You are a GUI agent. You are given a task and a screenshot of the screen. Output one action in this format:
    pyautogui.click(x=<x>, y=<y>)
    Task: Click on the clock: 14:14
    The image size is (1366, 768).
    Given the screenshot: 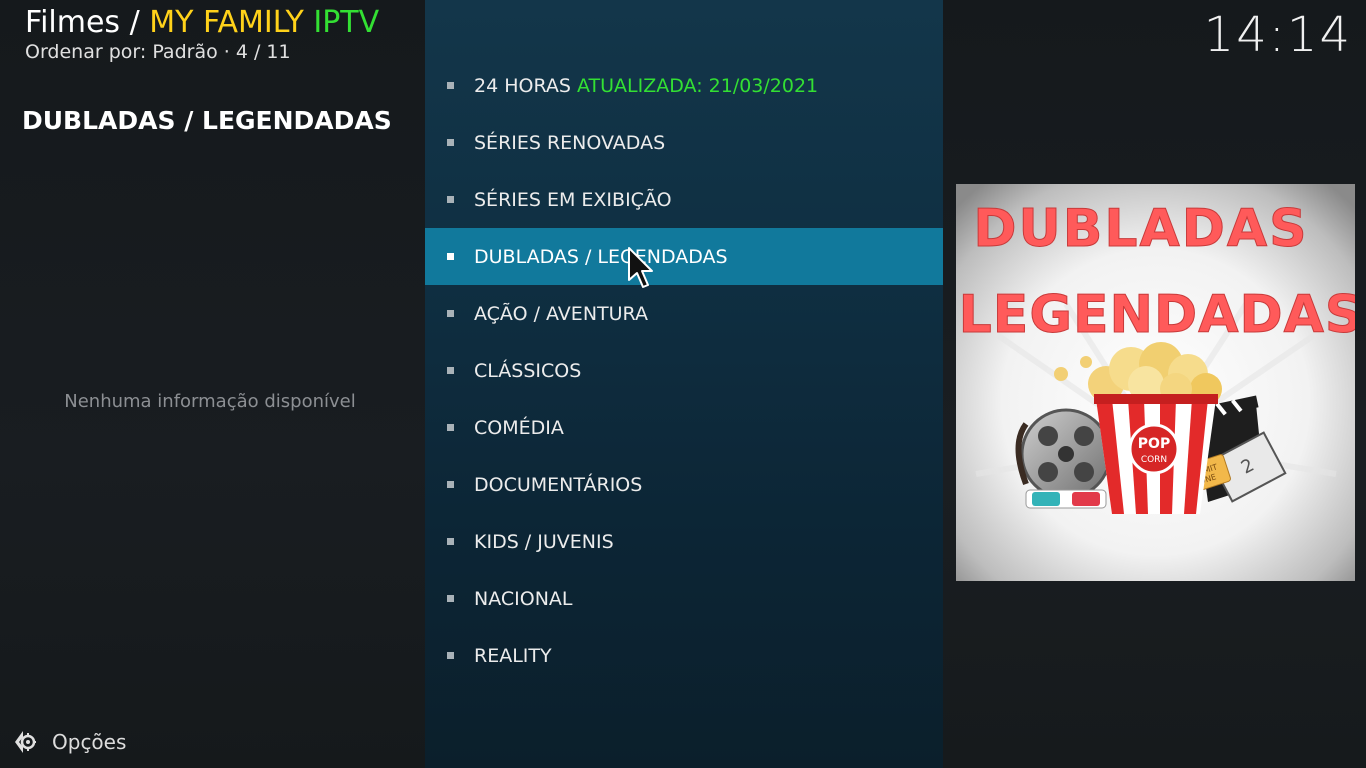 What is the action you would take?
    pyautogui.click(x=1277, y=35)
    